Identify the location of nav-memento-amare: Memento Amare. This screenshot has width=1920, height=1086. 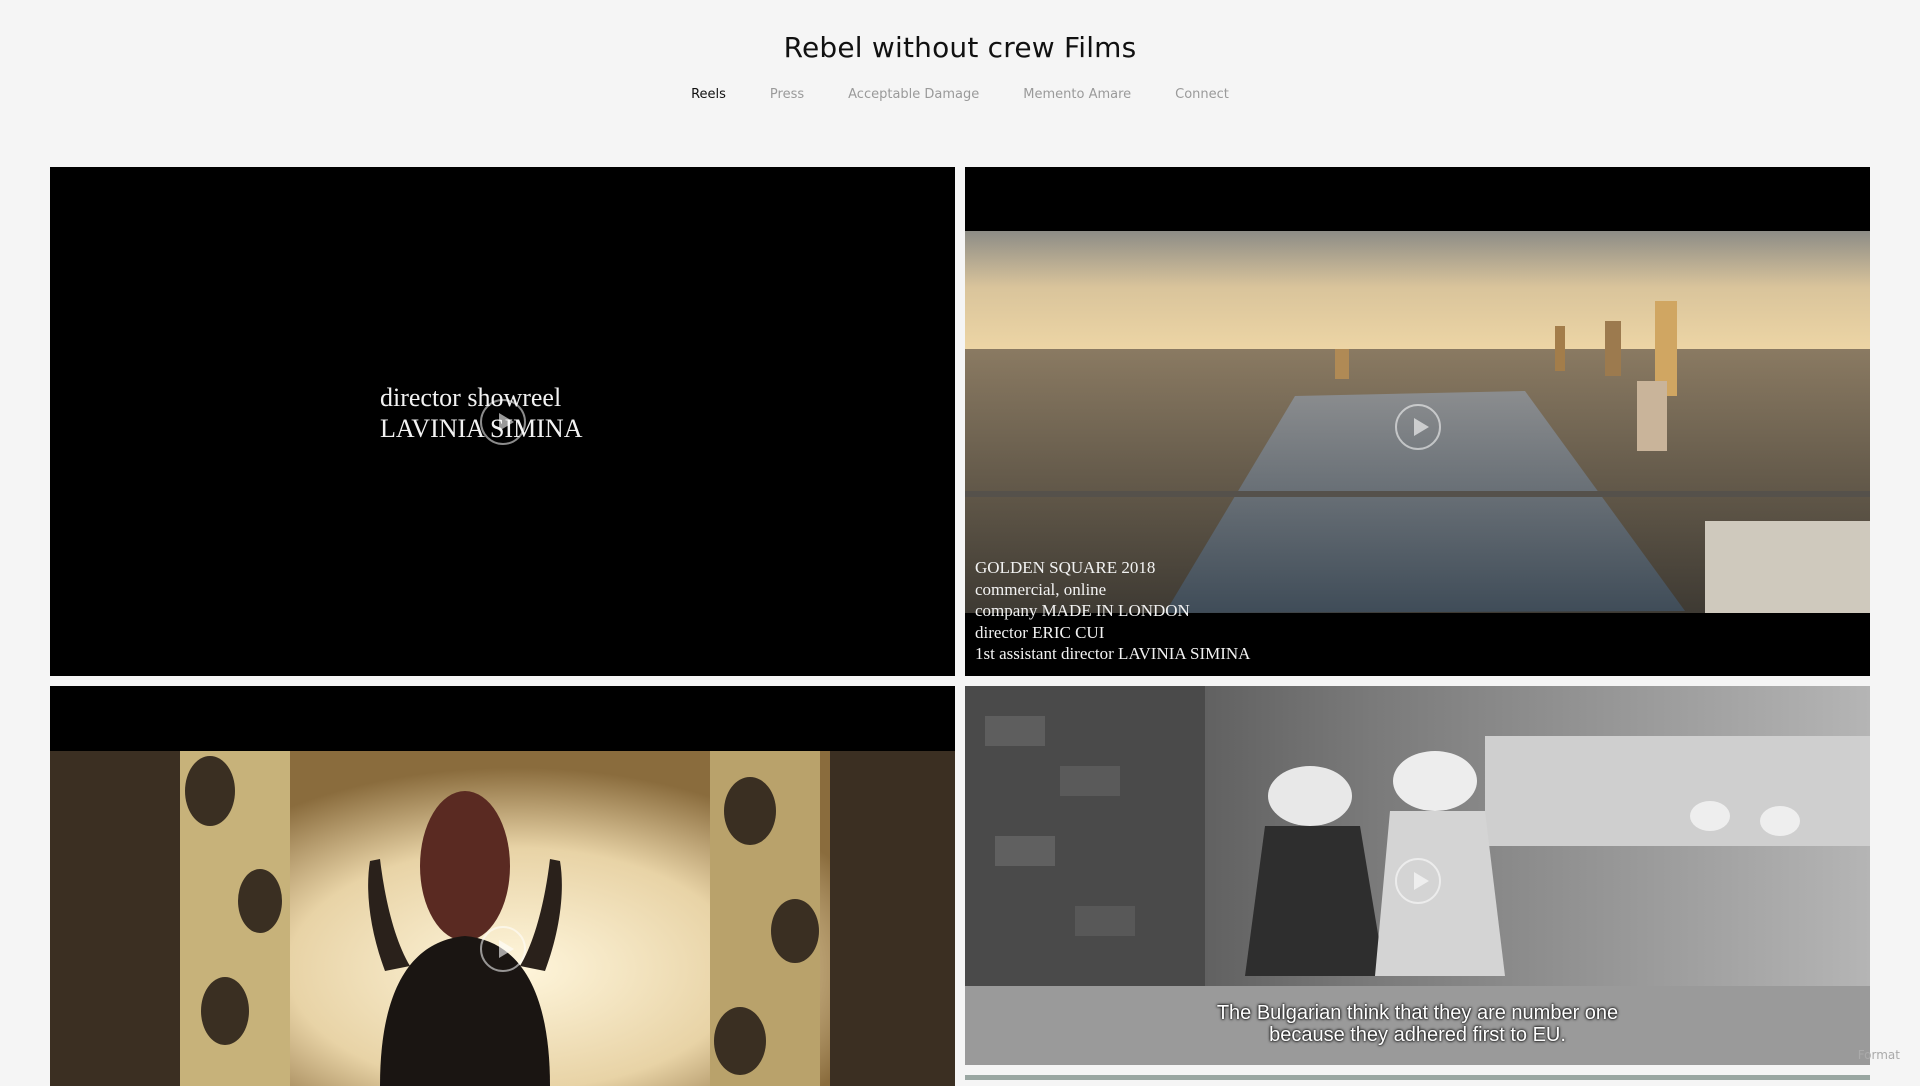
(1077, 94).